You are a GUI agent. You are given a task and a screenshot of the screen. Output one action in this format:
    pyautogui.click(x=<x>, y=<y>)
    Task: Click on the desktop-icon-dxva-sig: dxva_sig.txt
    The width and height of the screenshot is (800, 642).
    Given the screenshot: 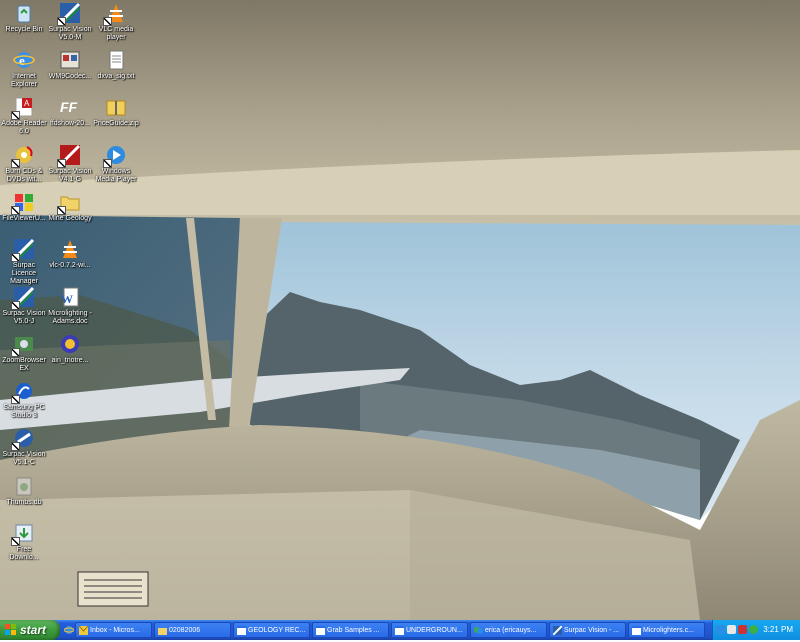 What is the action you would take?
    pyautogui.click(x=116, y=64)
    